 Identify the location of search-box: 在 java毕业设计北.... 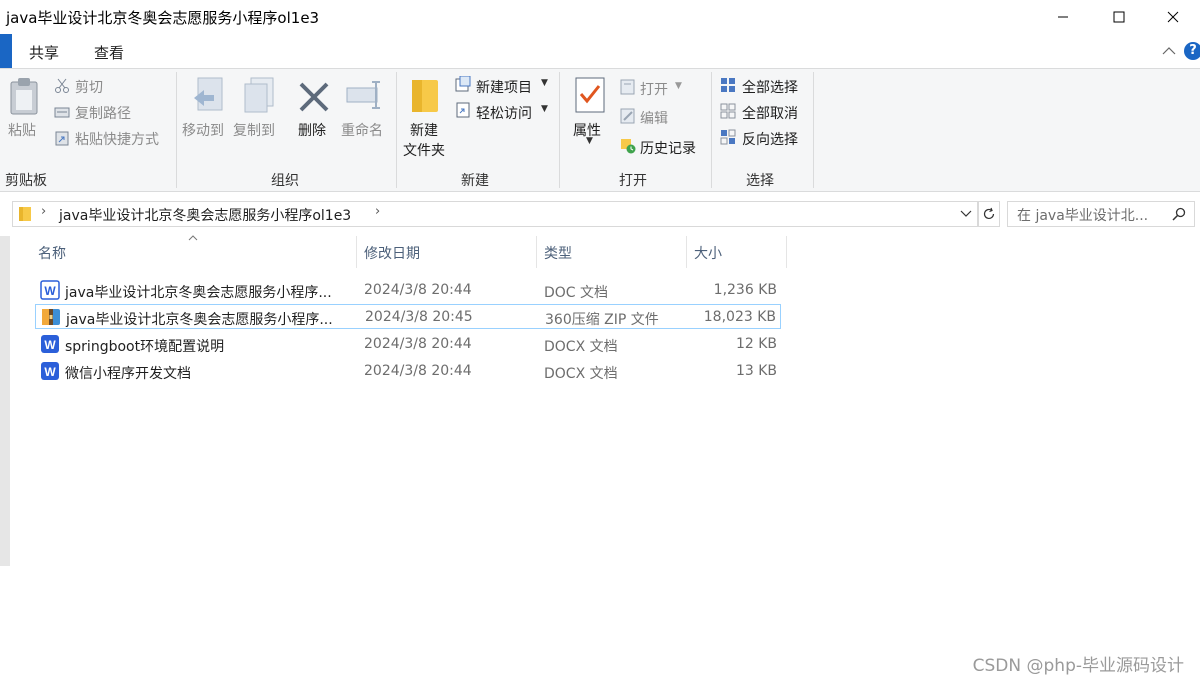
(1101, 214).